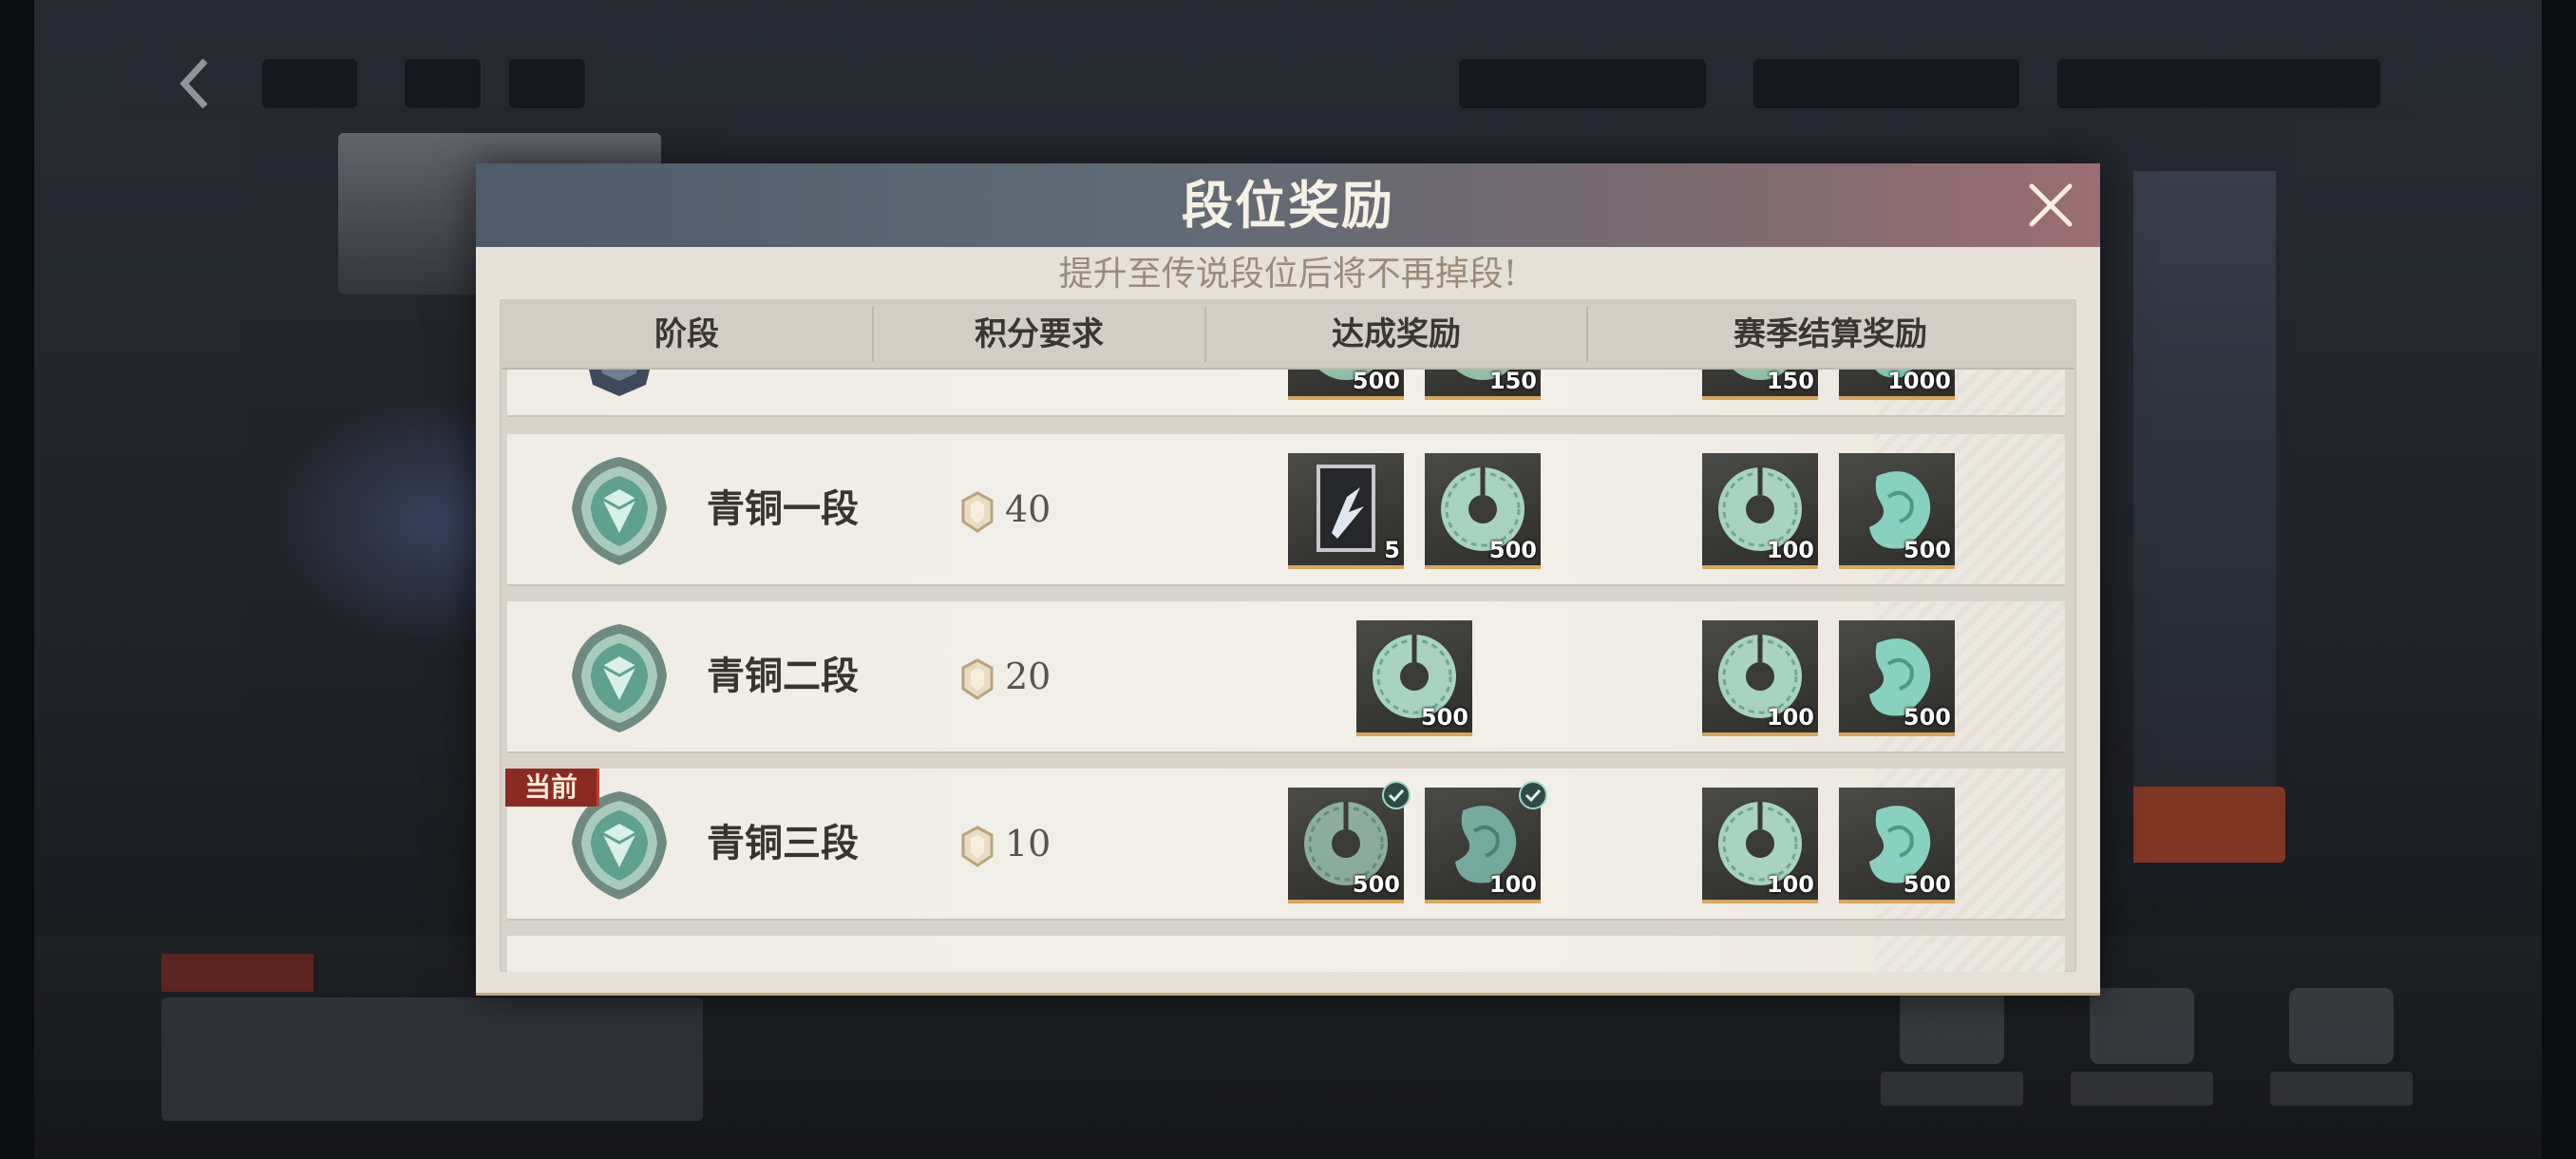 The height and width of the screenshot is (1159, 2576). I want to click on reward-quantity: 1000, so click(1919, 382).